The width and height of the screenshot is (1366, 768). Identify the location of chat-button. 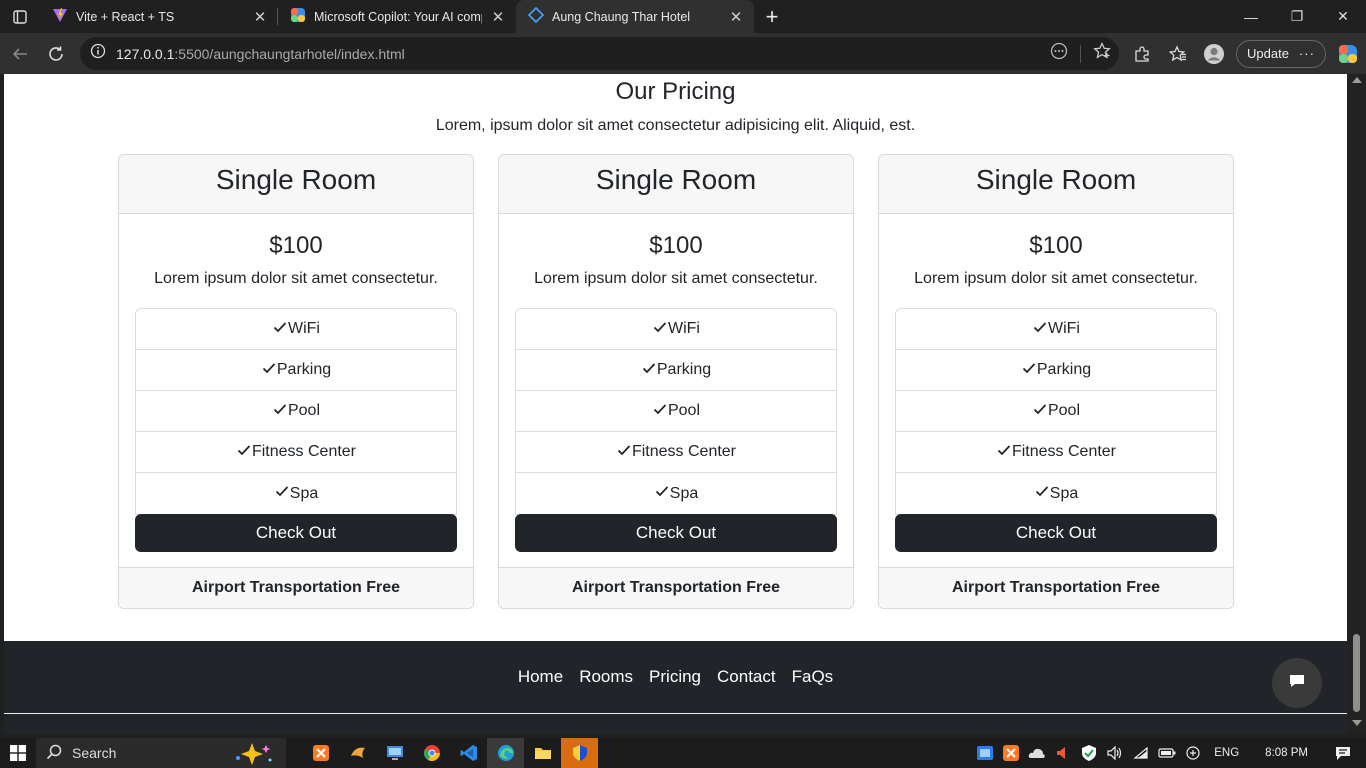
(1297, 683).